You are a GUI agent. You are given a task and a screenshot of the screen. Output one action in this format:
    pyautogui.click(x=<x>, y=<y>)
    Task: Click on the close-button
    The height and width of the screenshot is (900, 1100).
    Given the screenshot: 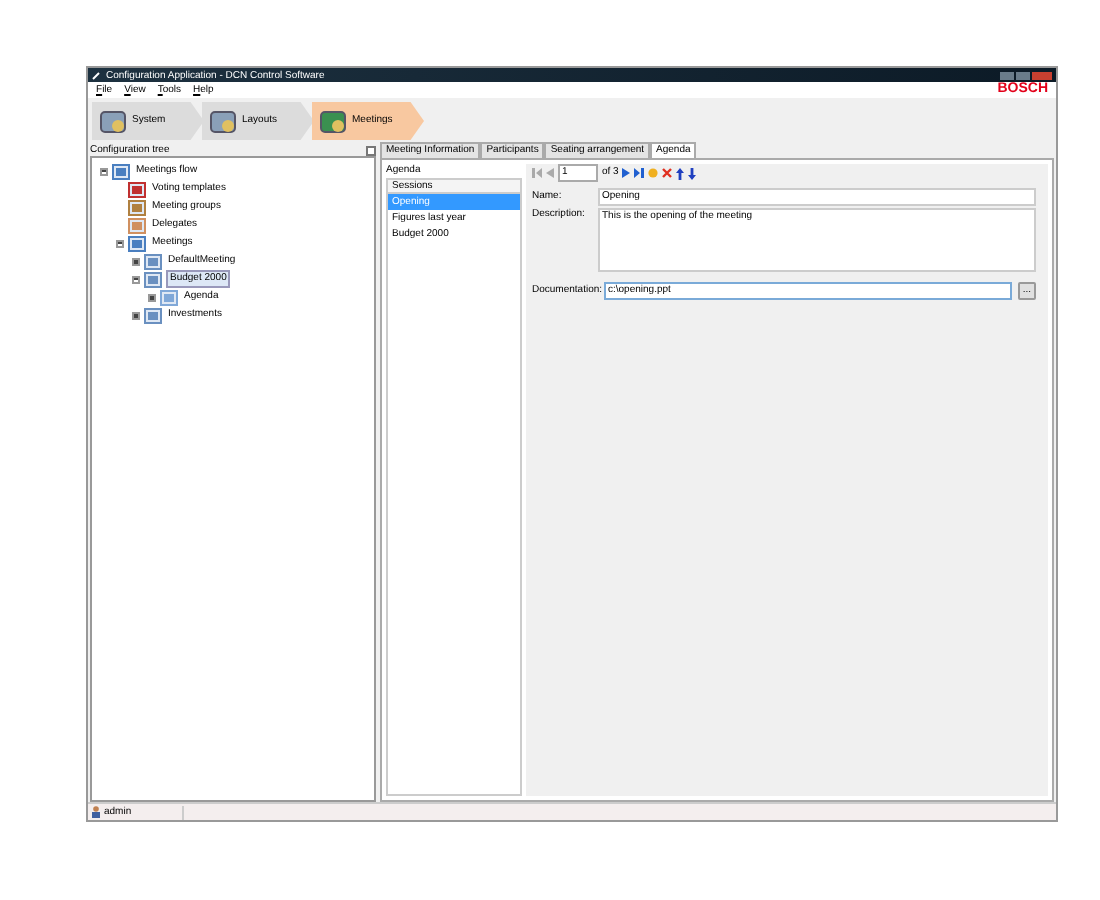 What is the action you would take?
    pyautogui.click(x=1042, y=75)
    